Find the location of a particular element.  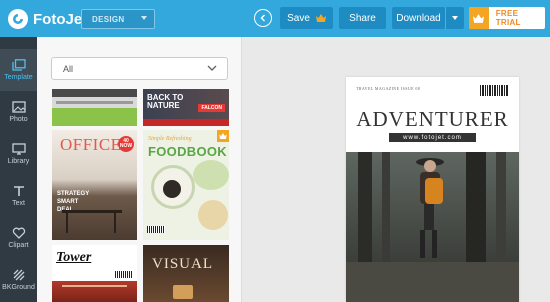

share-button: Share is located at coordinates (362, 18).